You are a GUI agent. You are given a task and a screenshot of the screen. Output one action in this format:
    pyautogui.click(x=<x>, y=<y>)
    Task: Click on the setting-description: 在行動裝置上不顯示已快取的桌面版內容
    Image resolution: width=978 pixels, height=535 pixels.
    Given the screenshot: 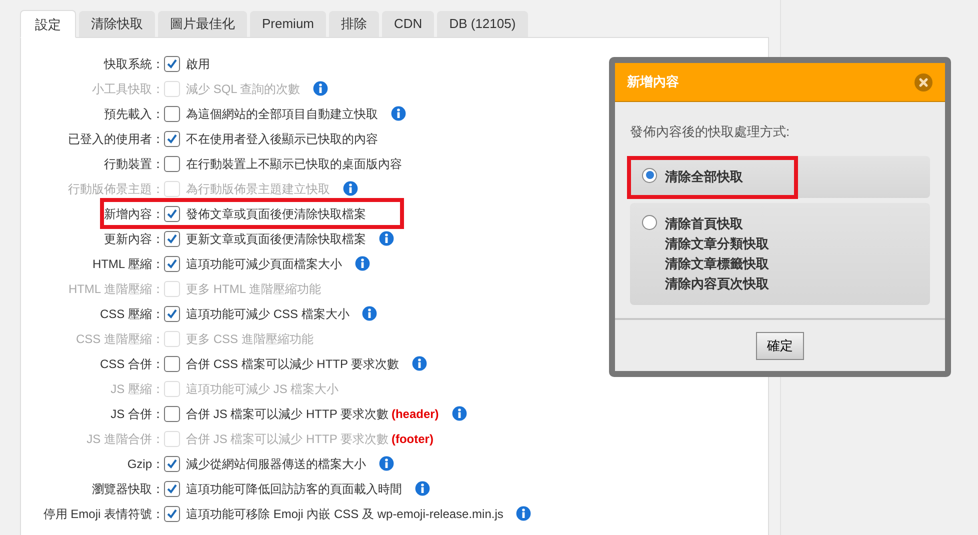 What is the action you would take?
    pyautogui.click(x=294, y=164)
    